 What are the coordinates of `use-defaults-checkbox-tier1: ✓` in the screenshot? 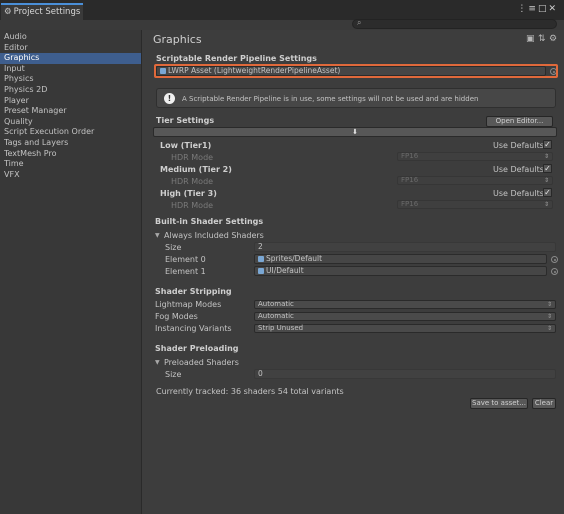 It's located at (547, 144).